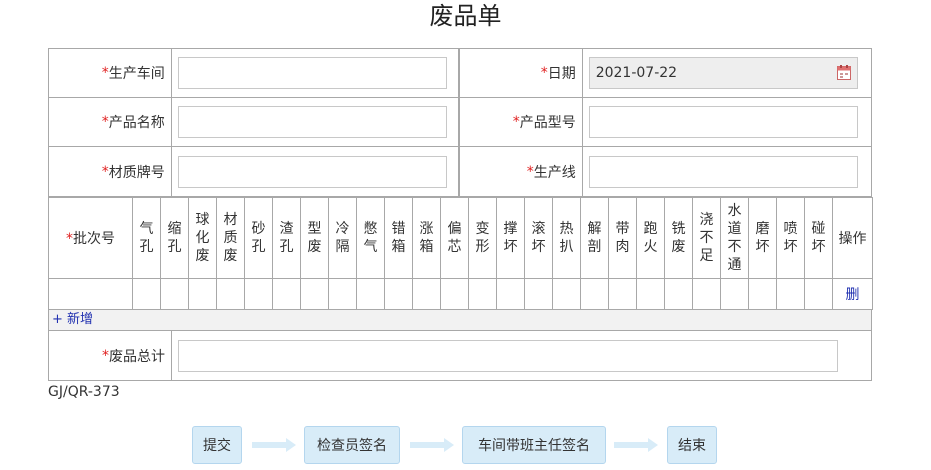 The width and height of the screenshot is (931, 470). Describe the element at coordinates (312, 73) in the screenshot. I see `workshop-input` at that location.